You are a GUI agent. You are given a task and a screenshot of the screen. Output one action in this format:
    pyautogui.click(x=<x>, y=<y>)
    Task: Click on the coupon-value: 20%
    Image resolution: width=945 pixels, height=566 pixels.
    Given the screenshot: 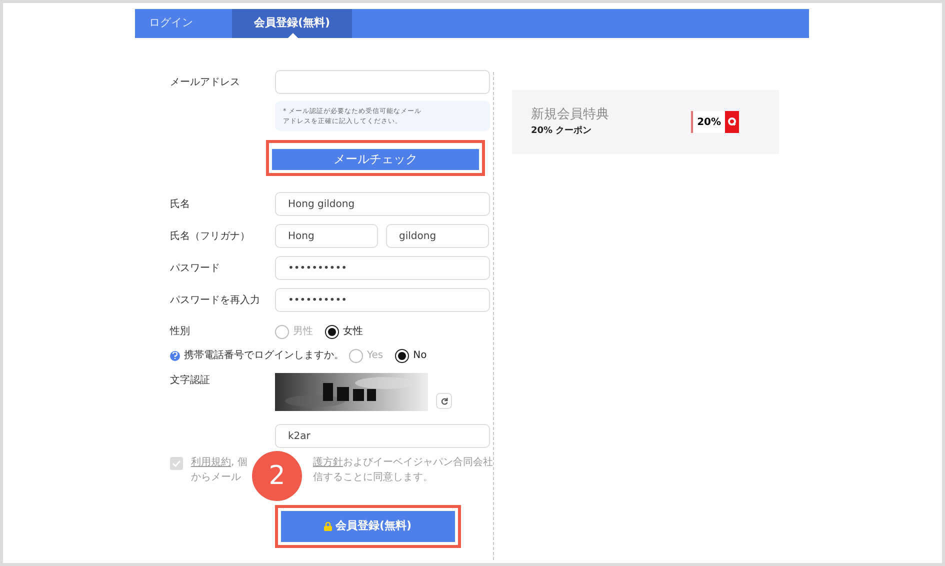 What is the action you would take?
    pyautogui.click(x=709, y=123)
    